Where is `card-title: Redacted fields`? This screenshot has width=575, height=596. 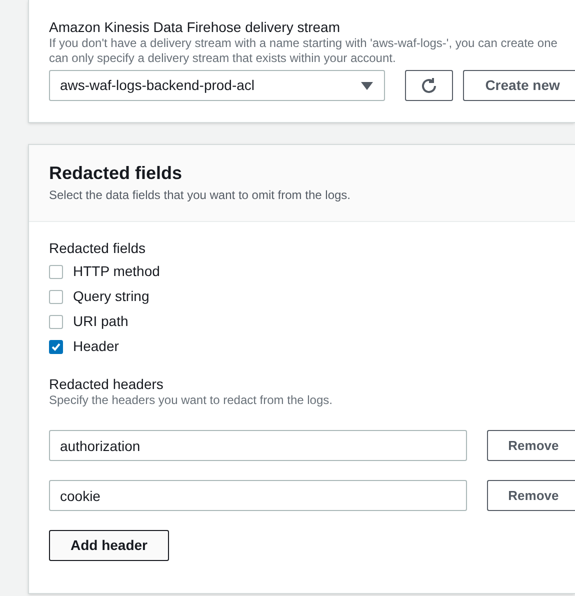
card-title: Redacted fields is located at coordinates (116, 173).